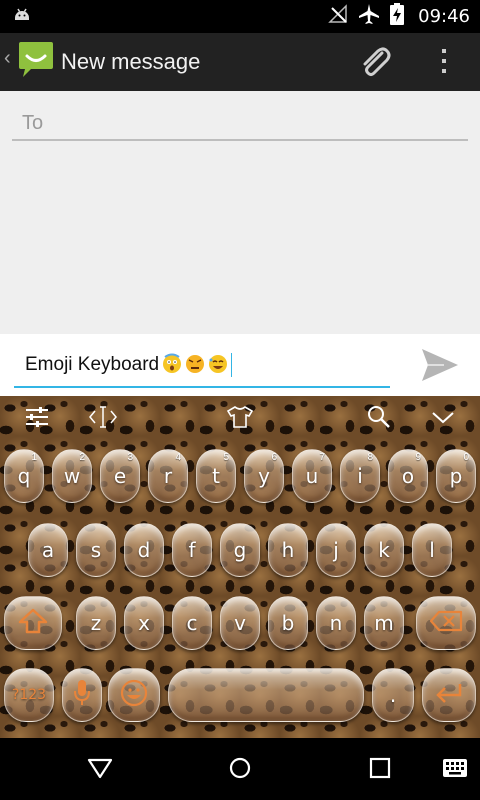 This screenshot has height=800, width=480. I want to click on space-bar, so click(266, 695).